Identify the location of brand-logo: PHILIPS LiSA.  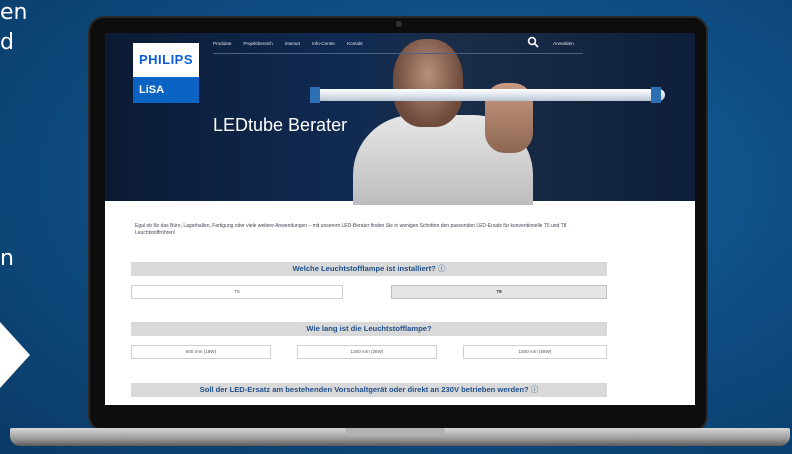
(166, 73).